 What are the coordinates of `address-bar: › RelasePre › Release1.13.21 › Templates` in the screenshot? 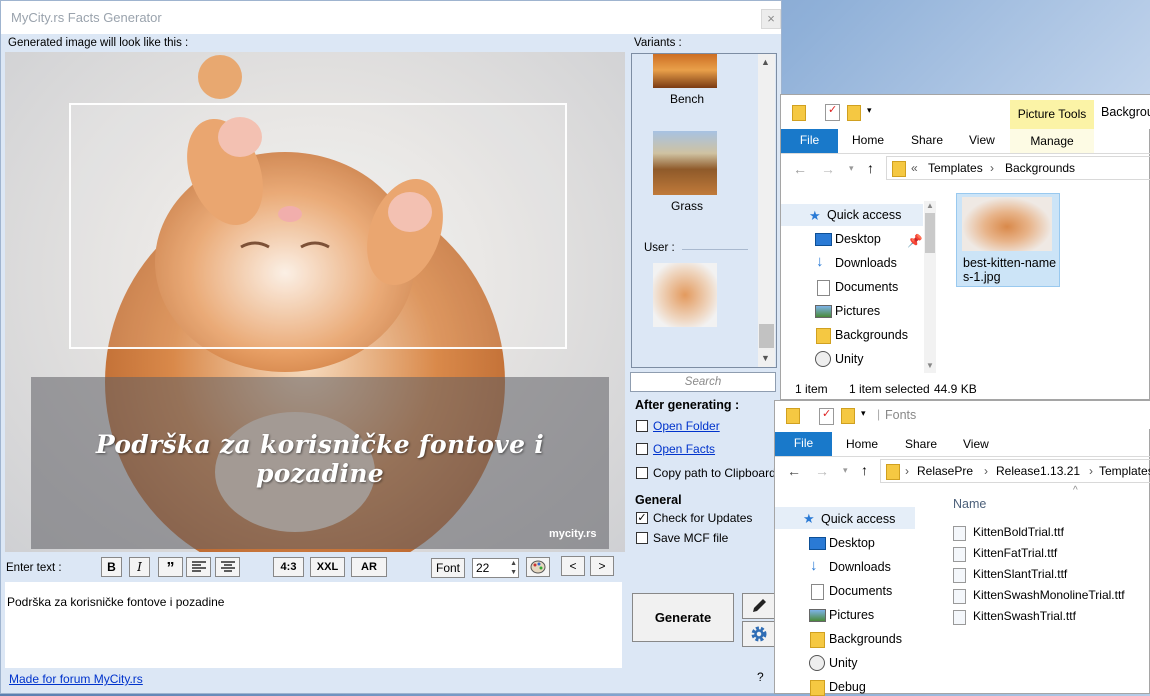 It's located at (1015, 471).